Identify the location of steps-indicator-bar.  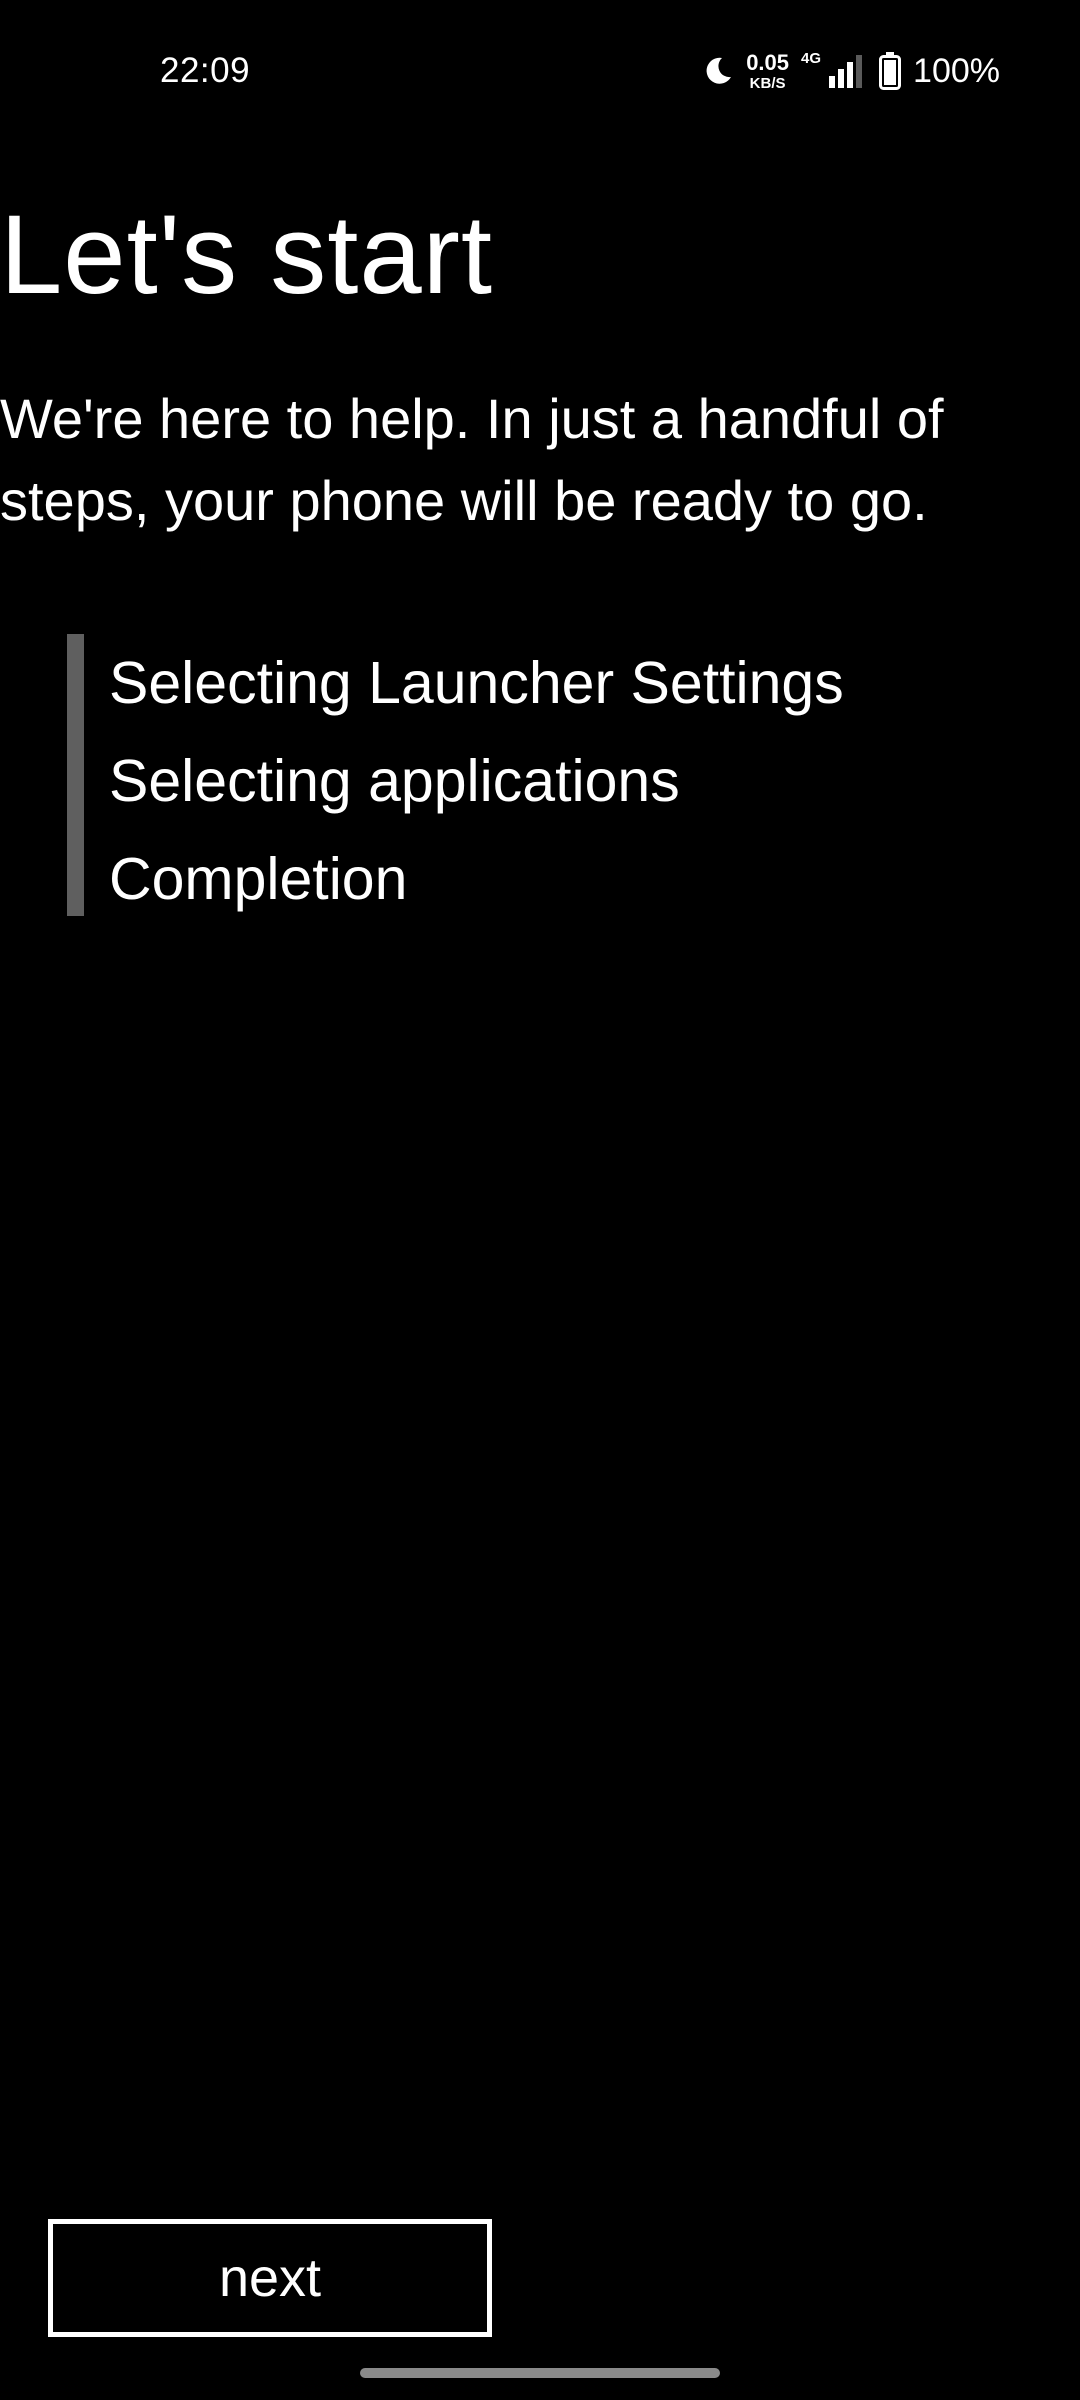
(75, 775).